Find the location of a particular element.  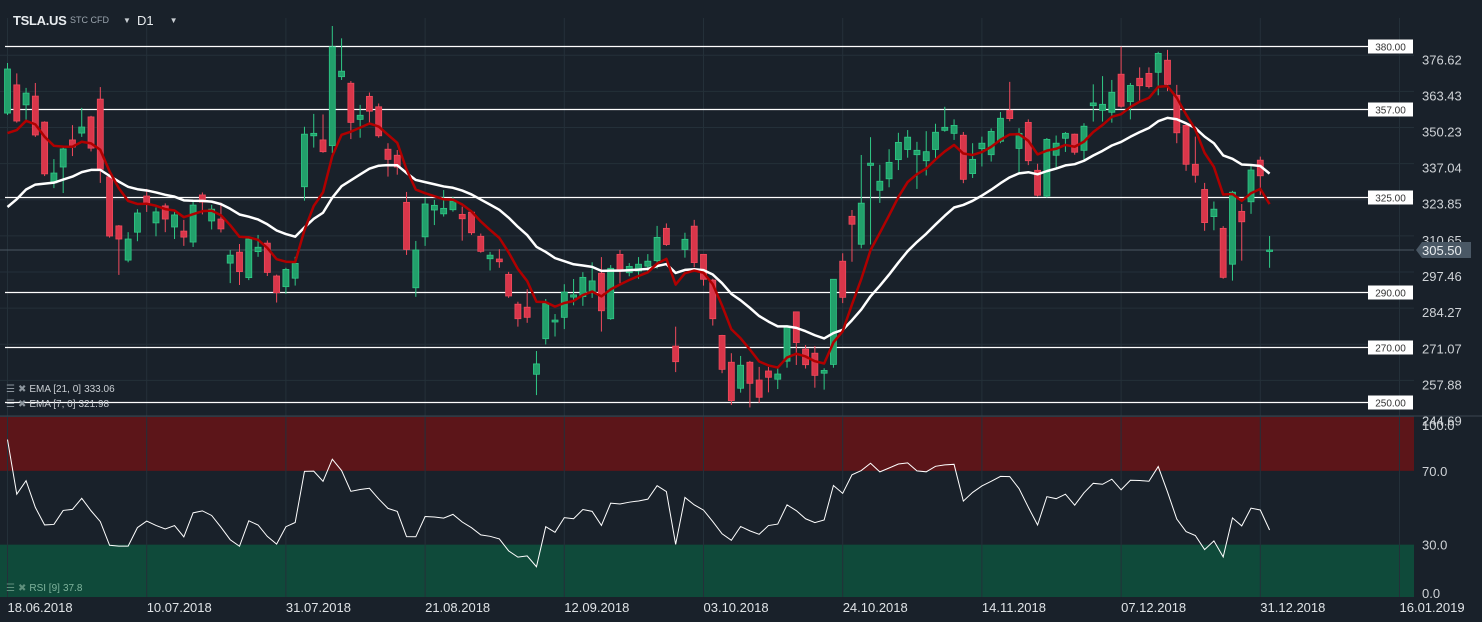

legend-ema7: ☰ ✖ EMA [7, 0] 321.98 is located at coordinates (57, 404).